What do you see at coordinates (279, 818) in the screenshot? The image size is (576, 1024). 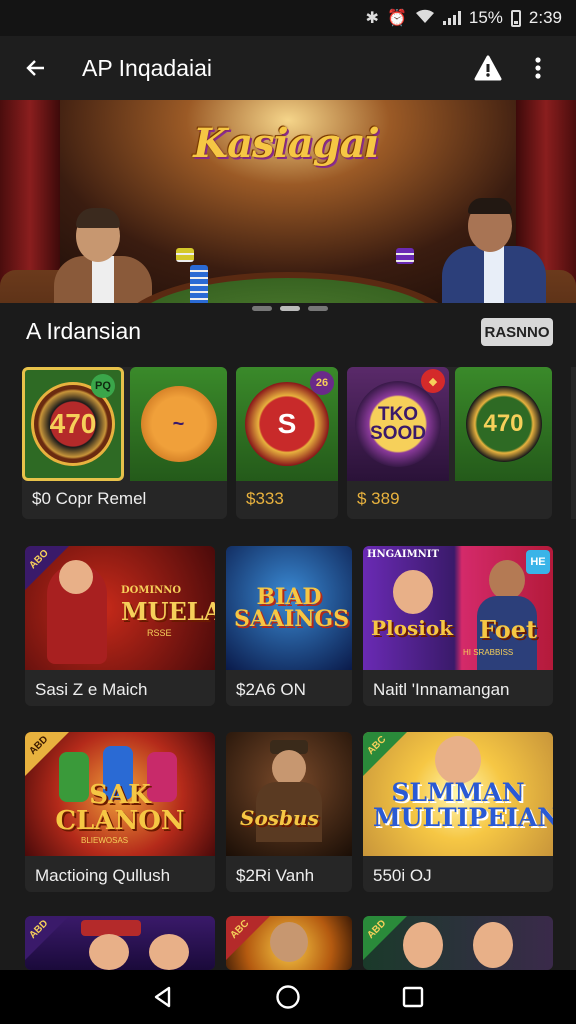 I see `game-art-title: Sosbus` at bounding box center [279, 818].